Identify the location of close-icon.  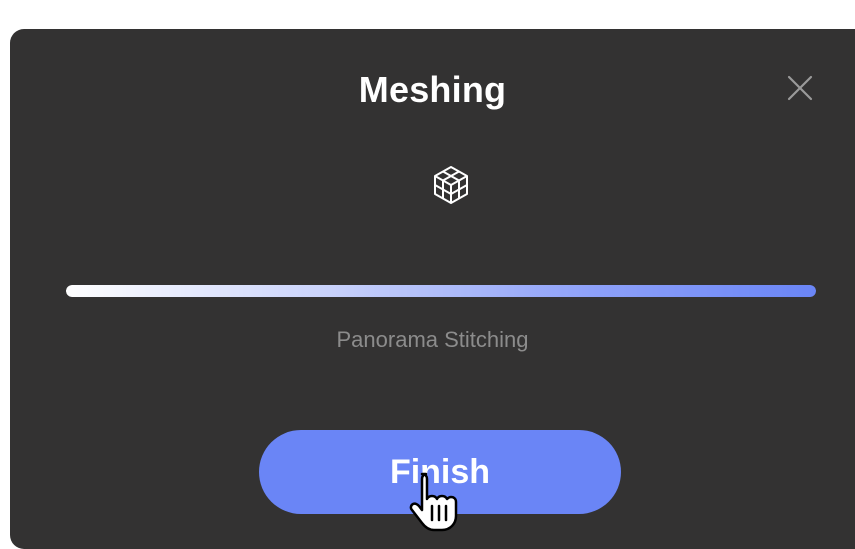
(800, 88).